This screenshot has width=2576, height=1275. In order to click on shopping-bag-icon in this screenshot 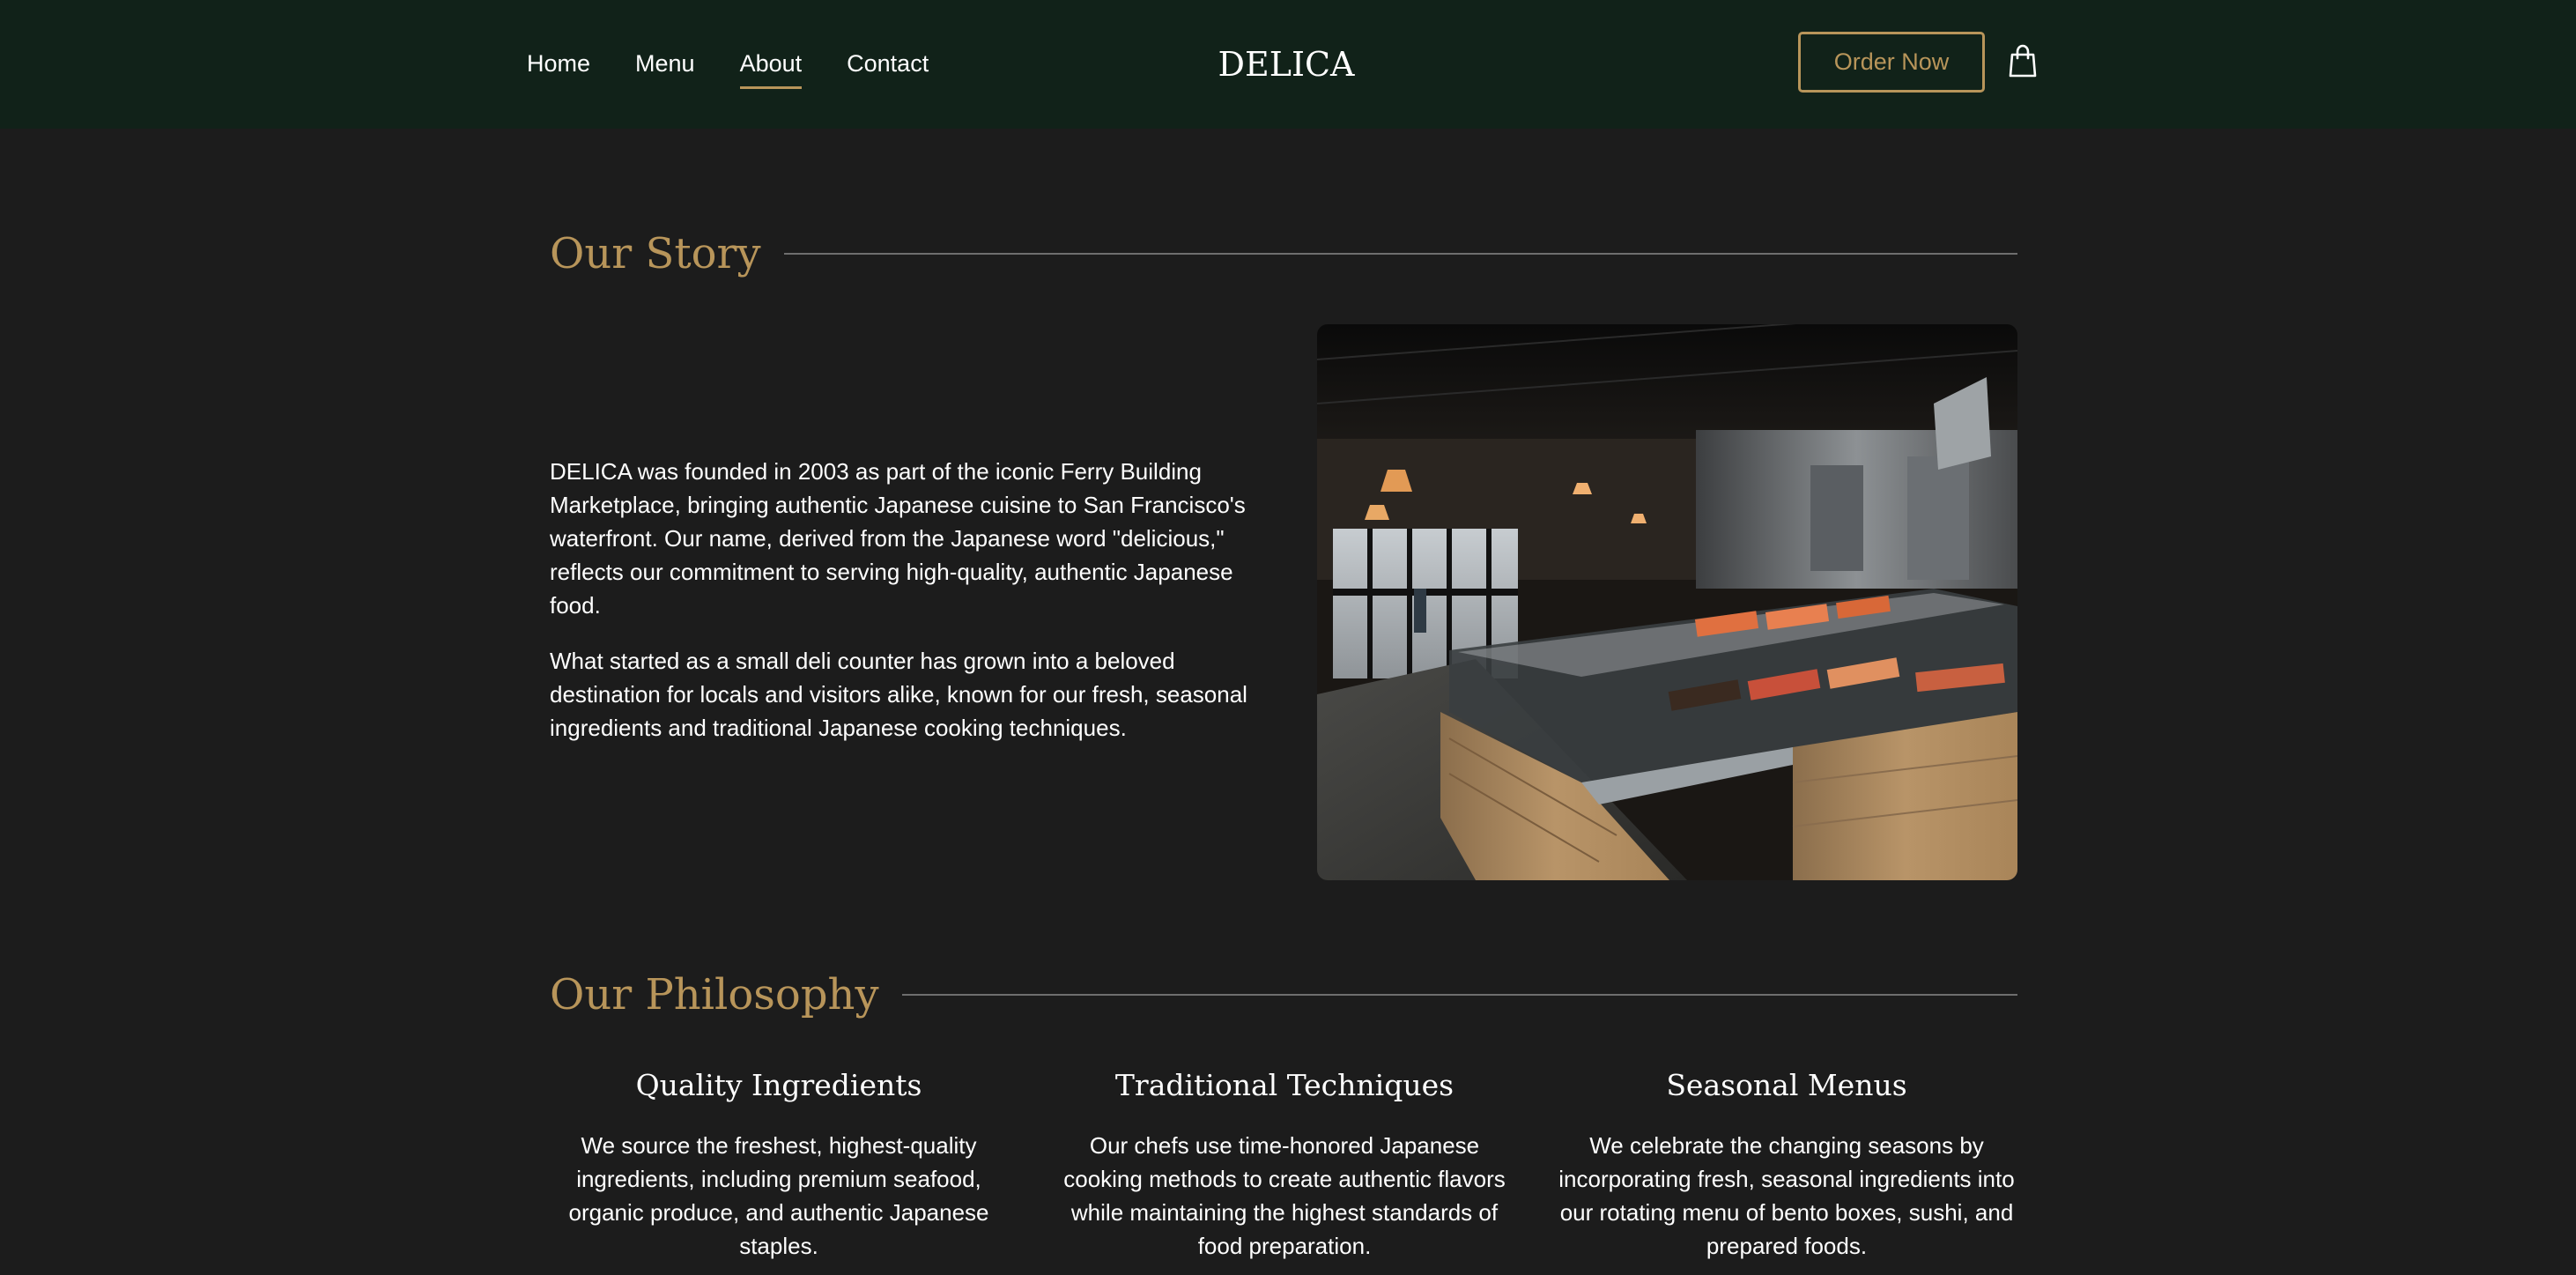, I will do `click(2023, 61)`.